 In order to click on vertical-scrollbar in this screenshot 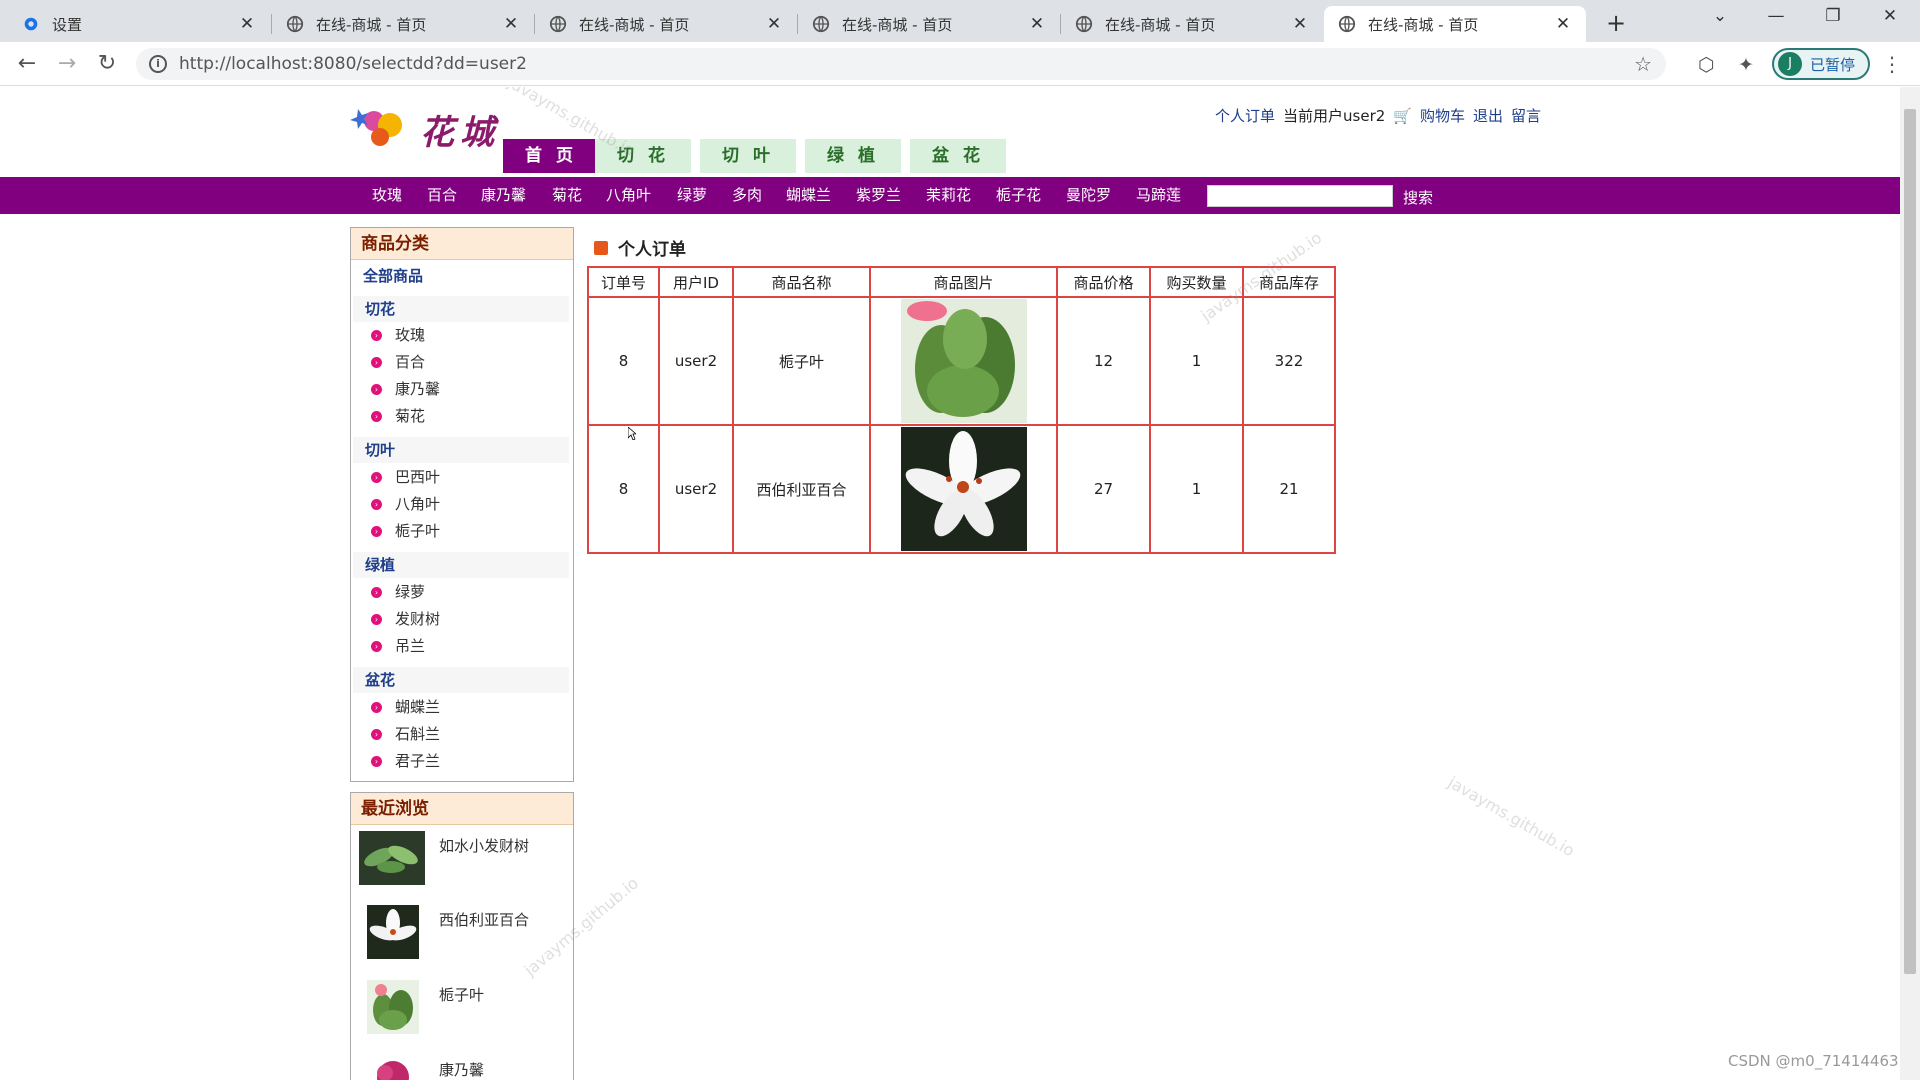, I will do `click(1910, 583)`.